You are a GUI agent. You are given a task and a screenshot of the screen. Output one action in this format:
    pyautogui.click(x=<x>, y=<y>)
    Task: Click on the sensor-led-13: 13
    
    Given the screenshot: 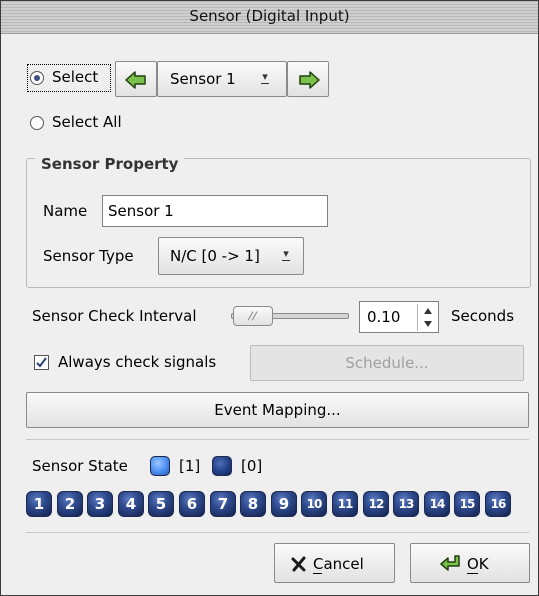 What is the action you would take?
    pyautogui.click(x=406, y=504)
    